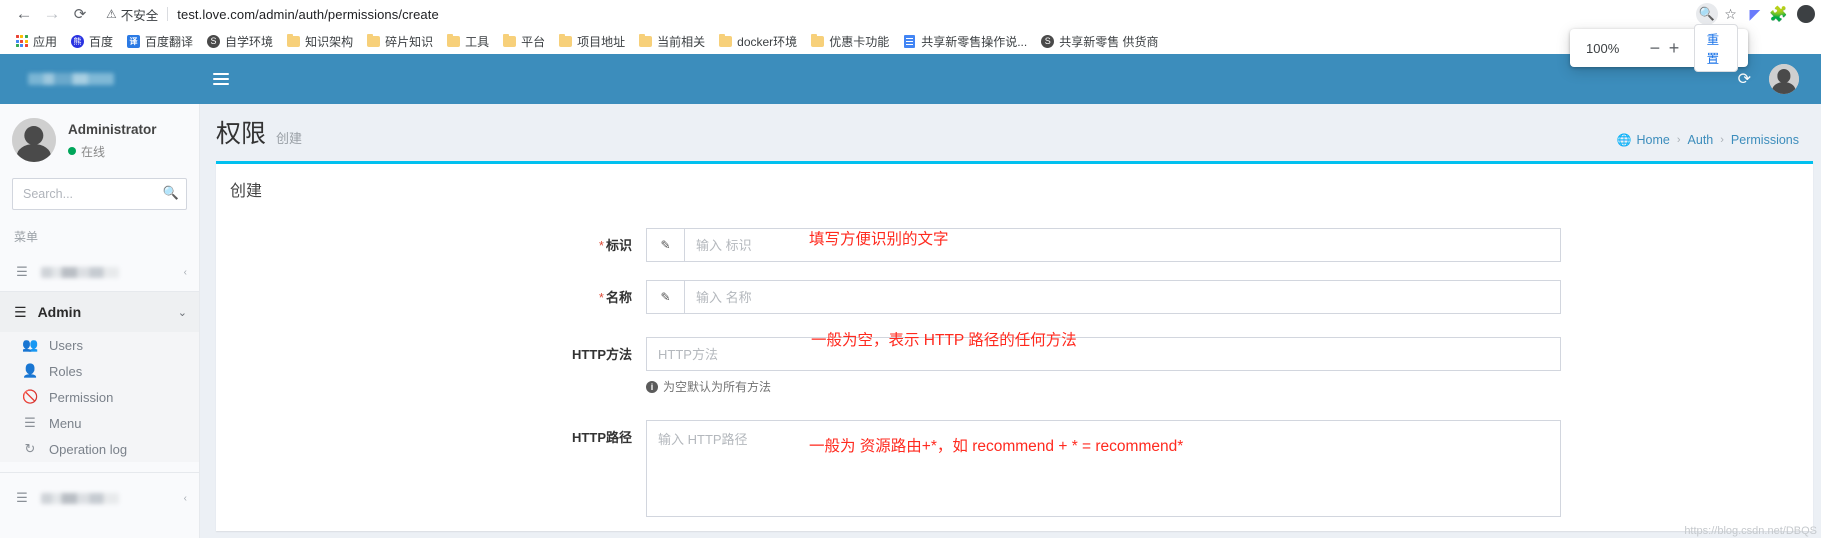 This screenshot has width=1821, height=552. Describe the element at coordinates (1778, 14) in the screenshot. I see `extensions-puzzle-icon: 🧩` at that location.